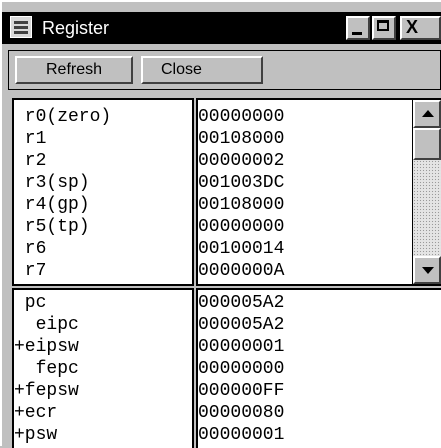 Image resolution: width=441 pixels, height=448 pixels. Describe the element at coordinates (358, 28) in the screenshot. I see `minimize-button` at that location.